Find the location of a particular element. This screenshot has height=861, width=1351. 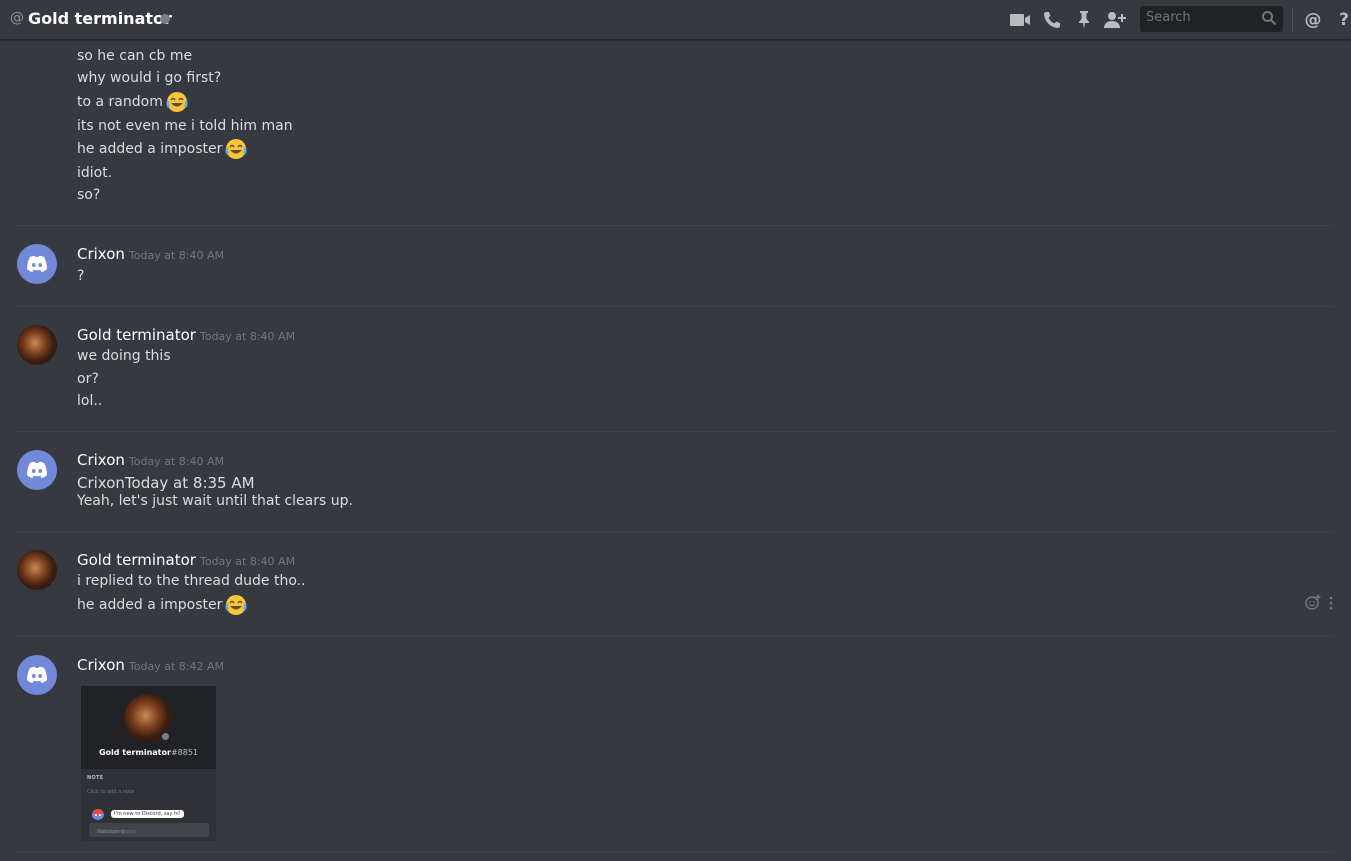

pin-icon is located at coordinates (1084, 20).